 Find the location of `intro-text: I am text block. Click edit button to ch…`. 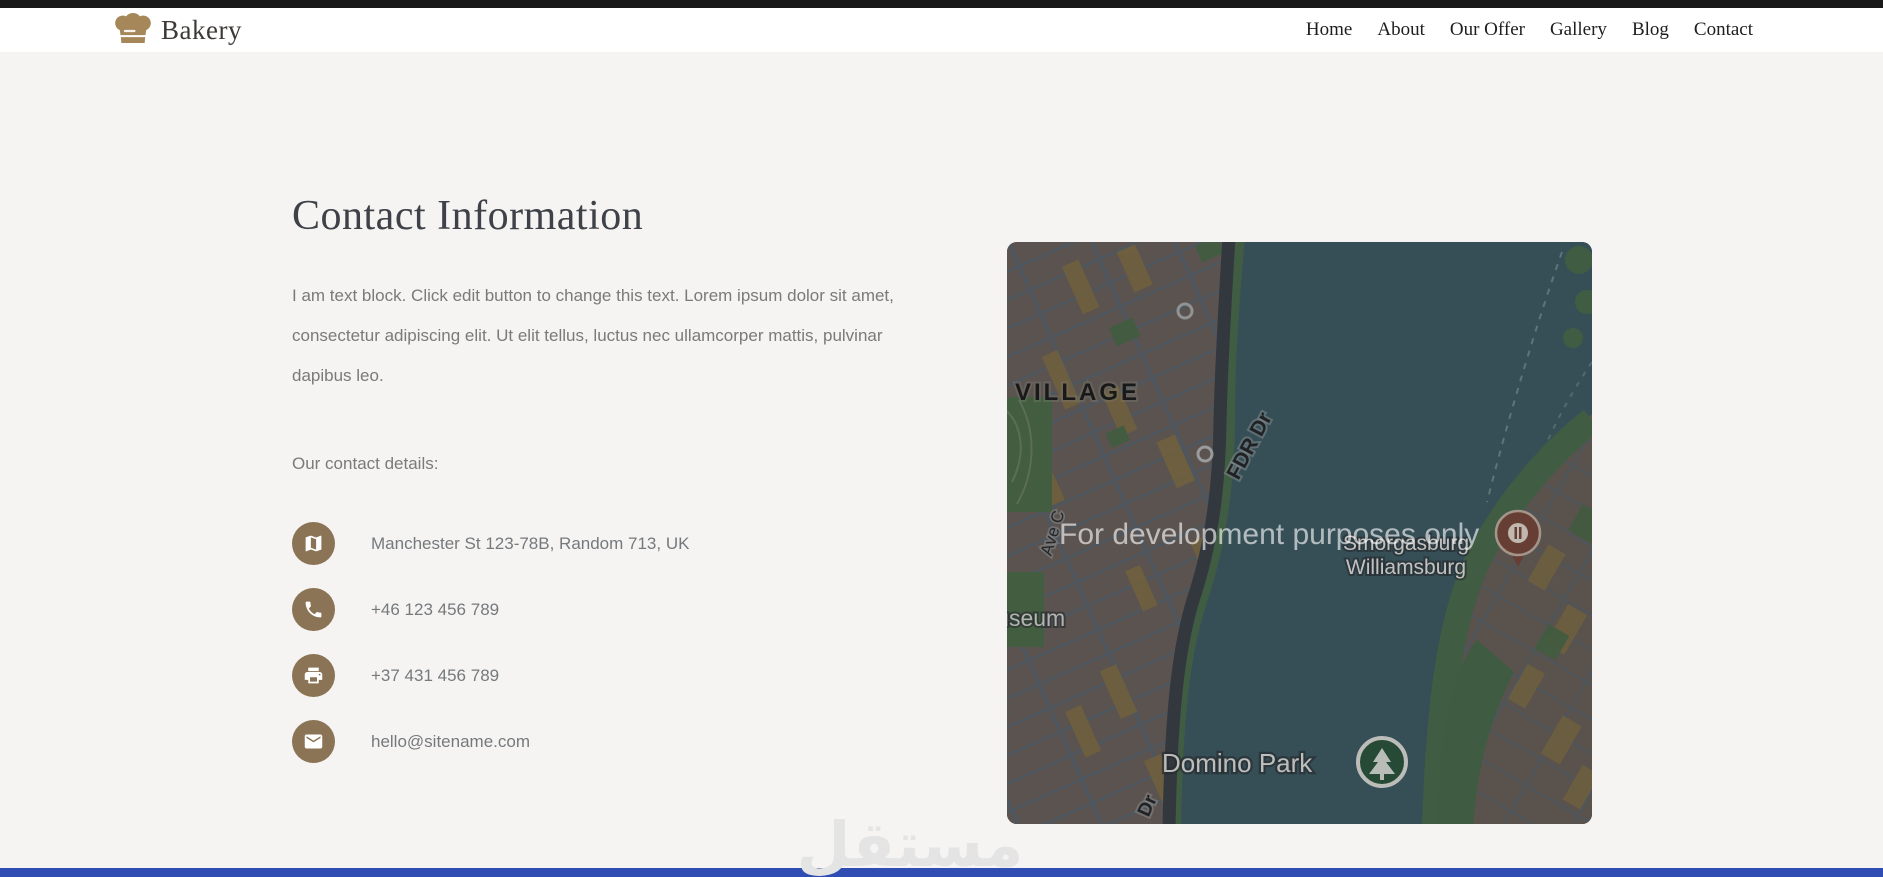

intro-text: I am text block. Click edit button to ch… is located at coordinates (593, 335).